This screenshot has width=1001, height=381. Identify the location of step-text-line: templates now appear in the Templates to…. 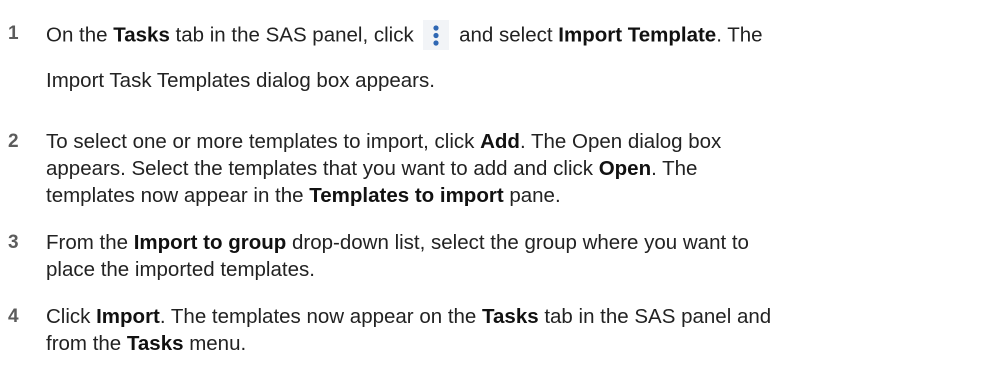
(303, 195).